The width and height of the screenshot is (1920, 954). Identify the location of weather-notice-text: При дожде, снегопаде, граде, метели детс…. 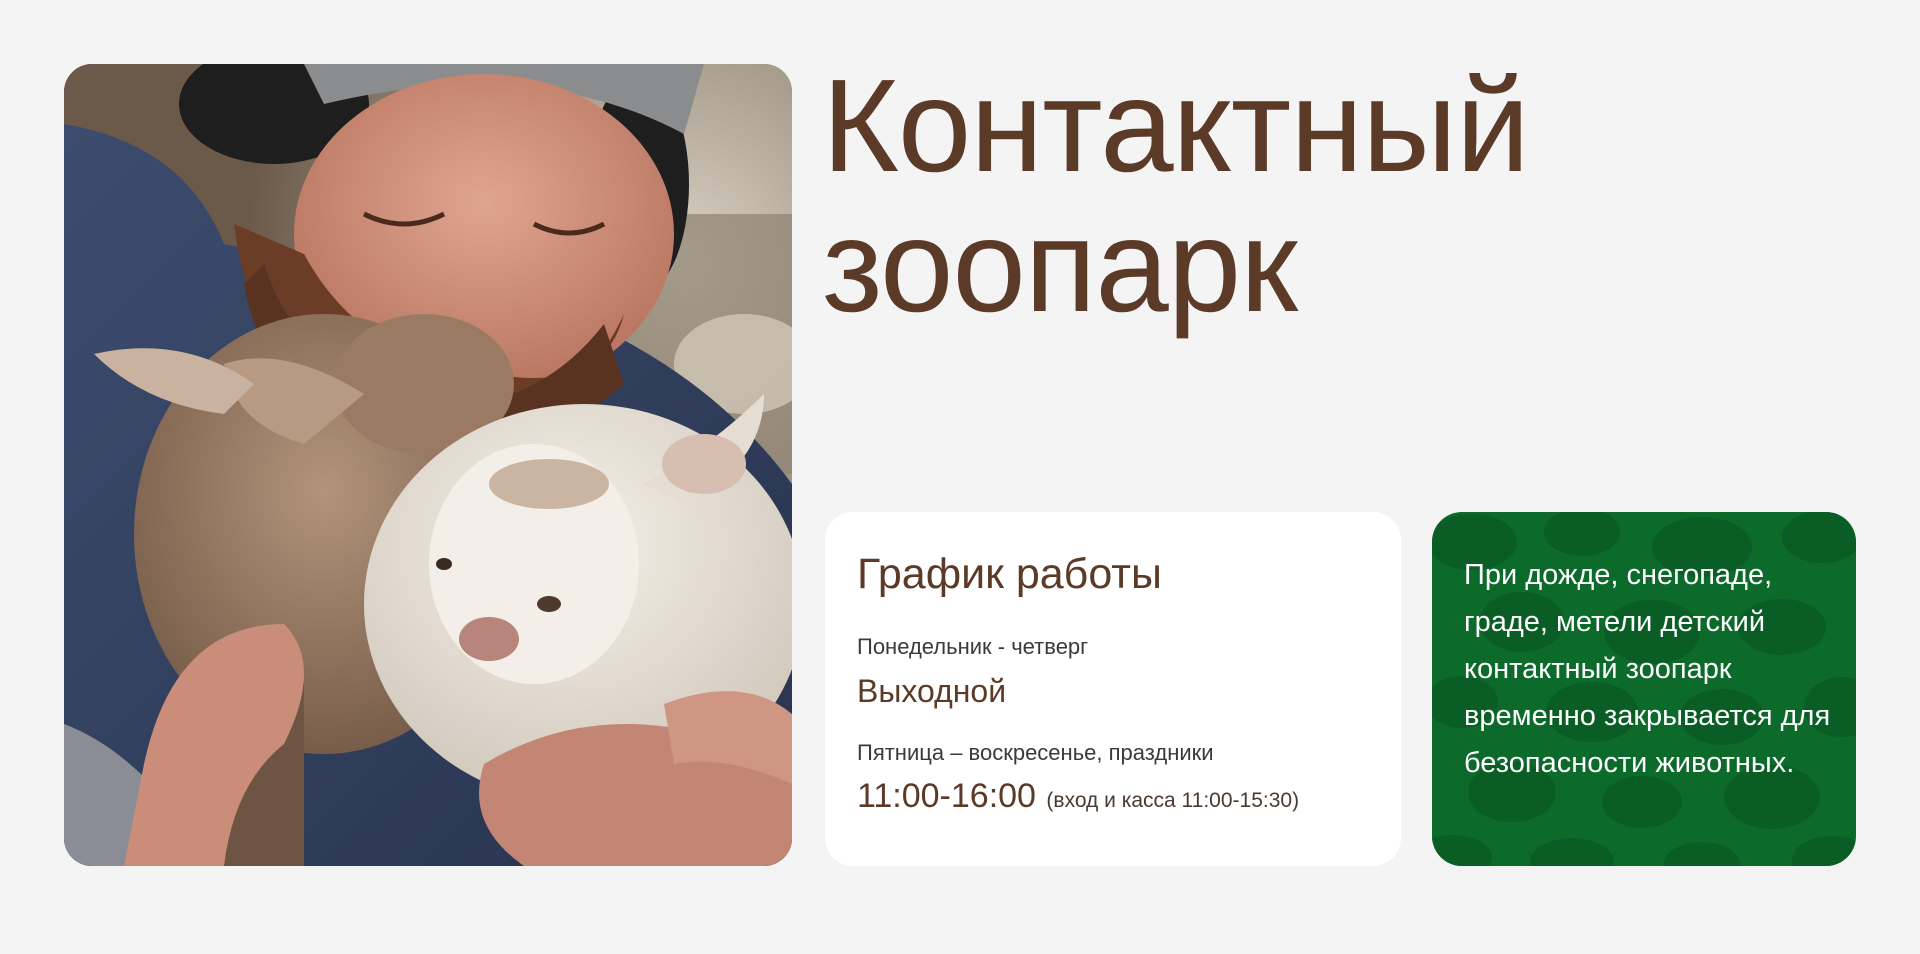
(1647, 669).